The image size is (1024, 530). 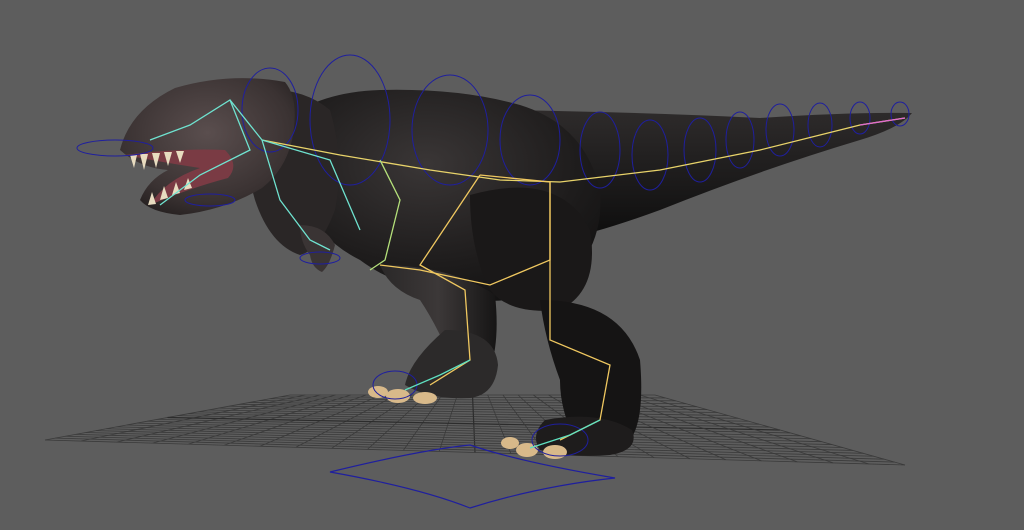 I want to click on grid-line, so click(x=780, y=430).